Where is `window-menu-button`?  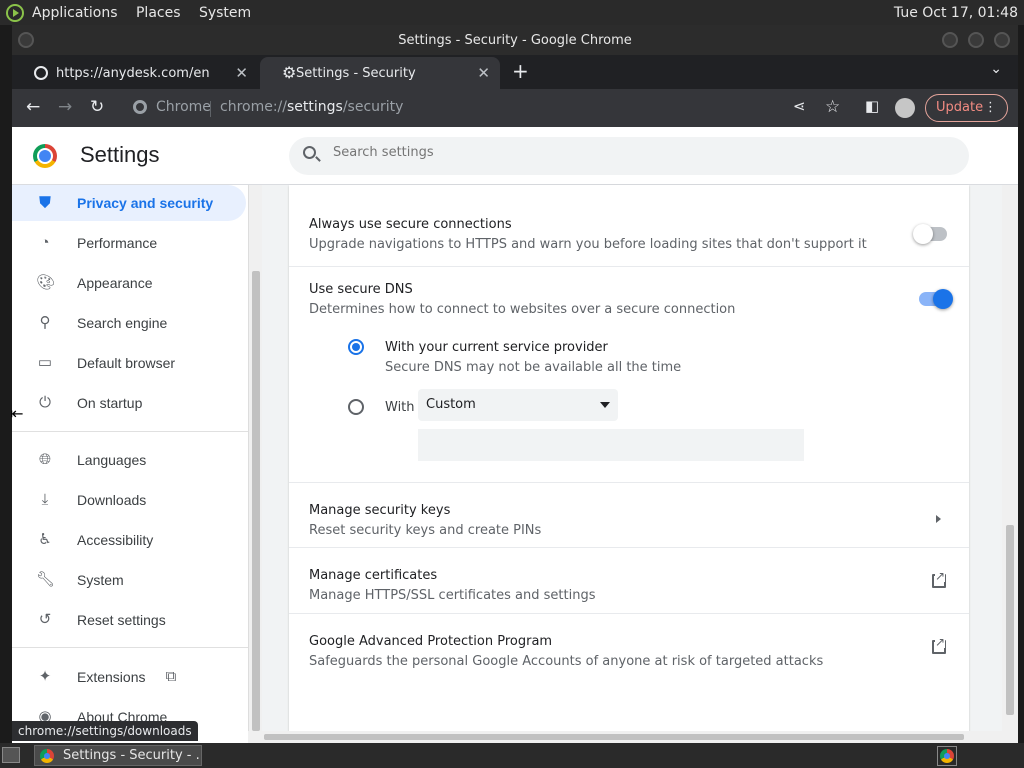 window-menu-button is located at coordinates (26, 40).